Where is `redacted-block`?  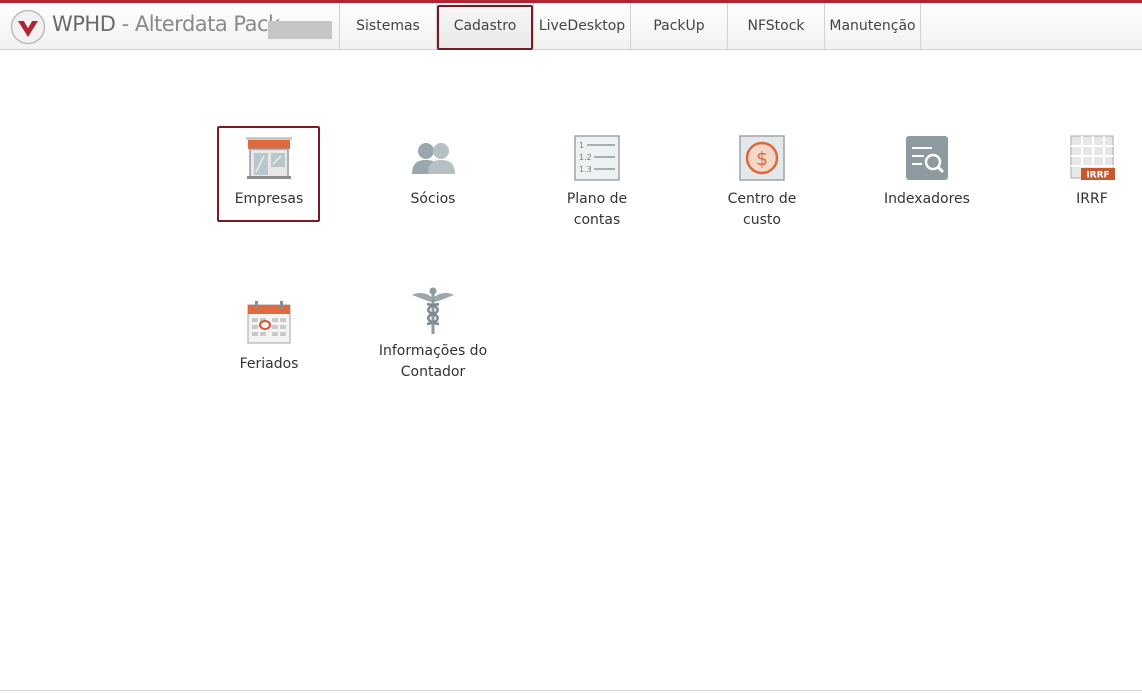
redacted-block is located at coordinates (300, 30).